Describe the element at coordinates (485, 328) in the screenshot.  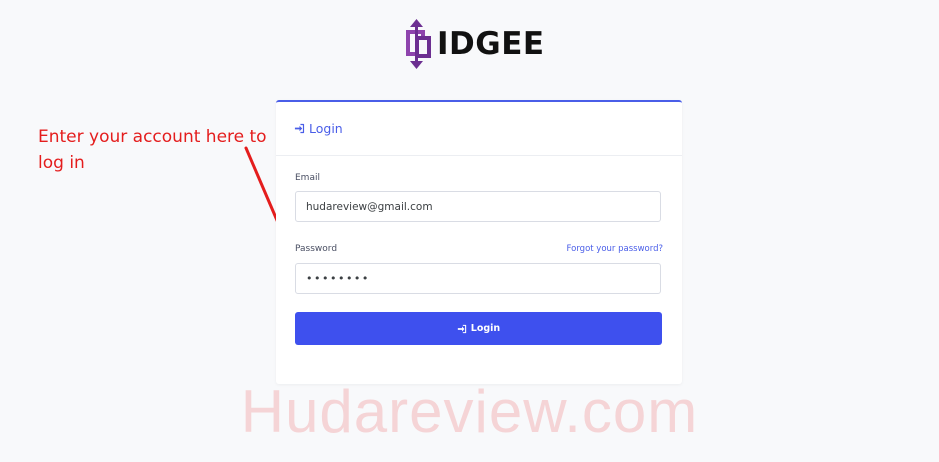
I see `login-button-label: Login` at that location.